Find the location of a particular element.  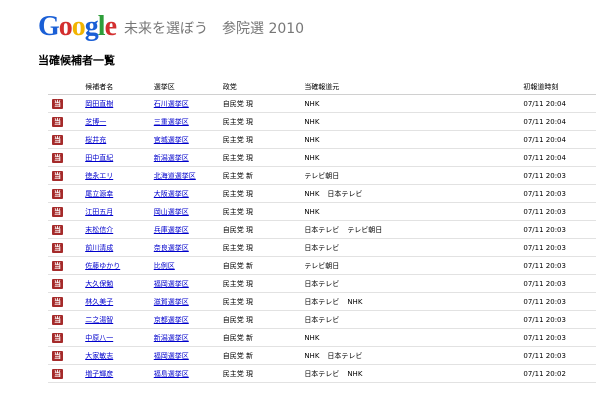

candidate-name-link: 林久美子 is located at coordinates (99, 302).